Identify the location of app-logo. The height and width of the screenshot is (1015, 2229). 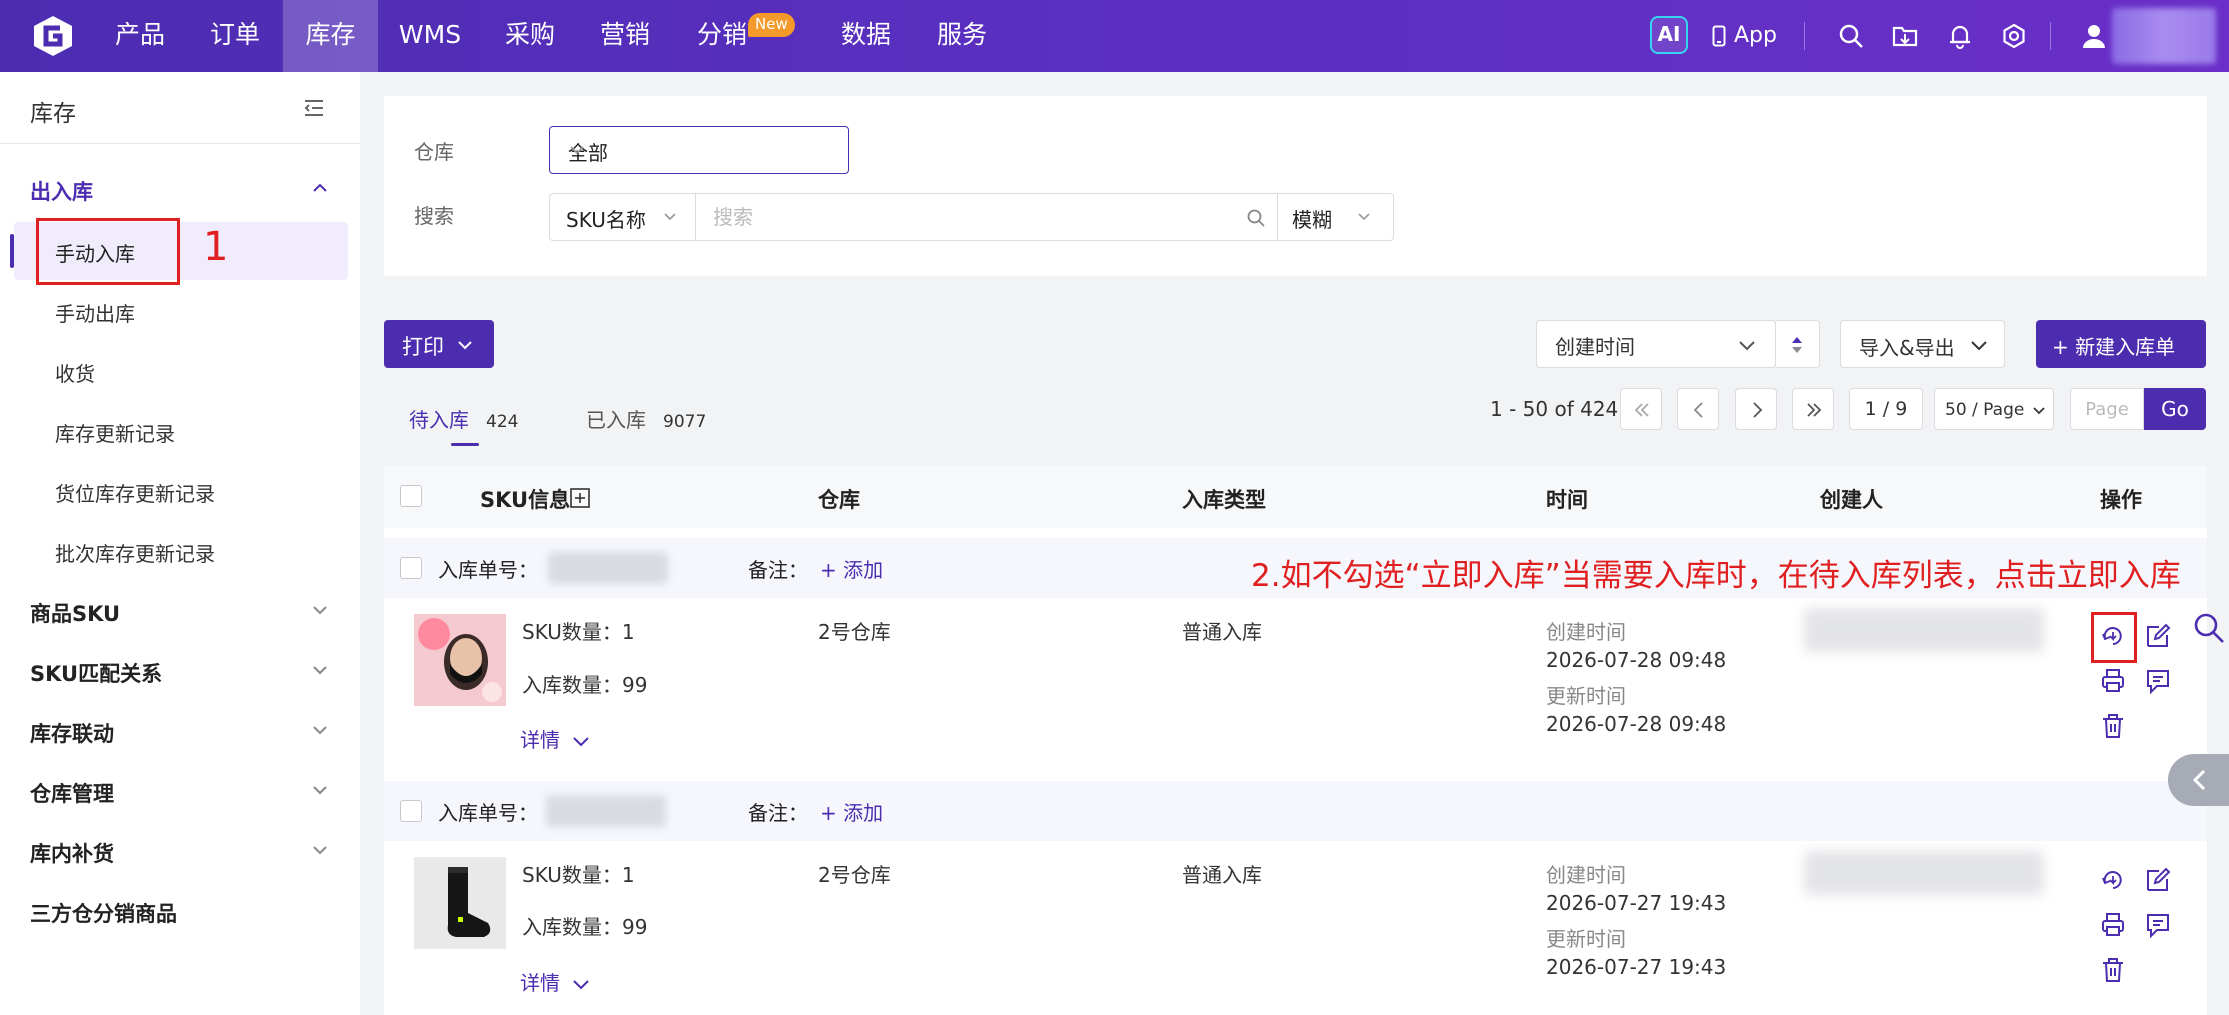
(53, 36).